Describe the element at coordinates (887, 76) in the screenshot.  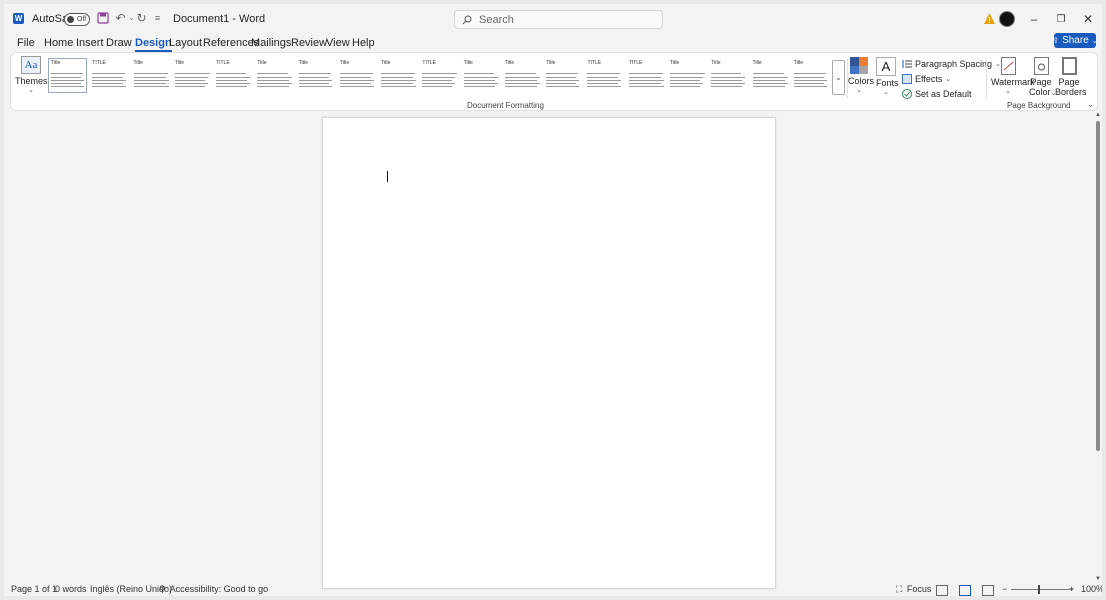
I see `fonts-button: A Fonts ⌄` at that location.